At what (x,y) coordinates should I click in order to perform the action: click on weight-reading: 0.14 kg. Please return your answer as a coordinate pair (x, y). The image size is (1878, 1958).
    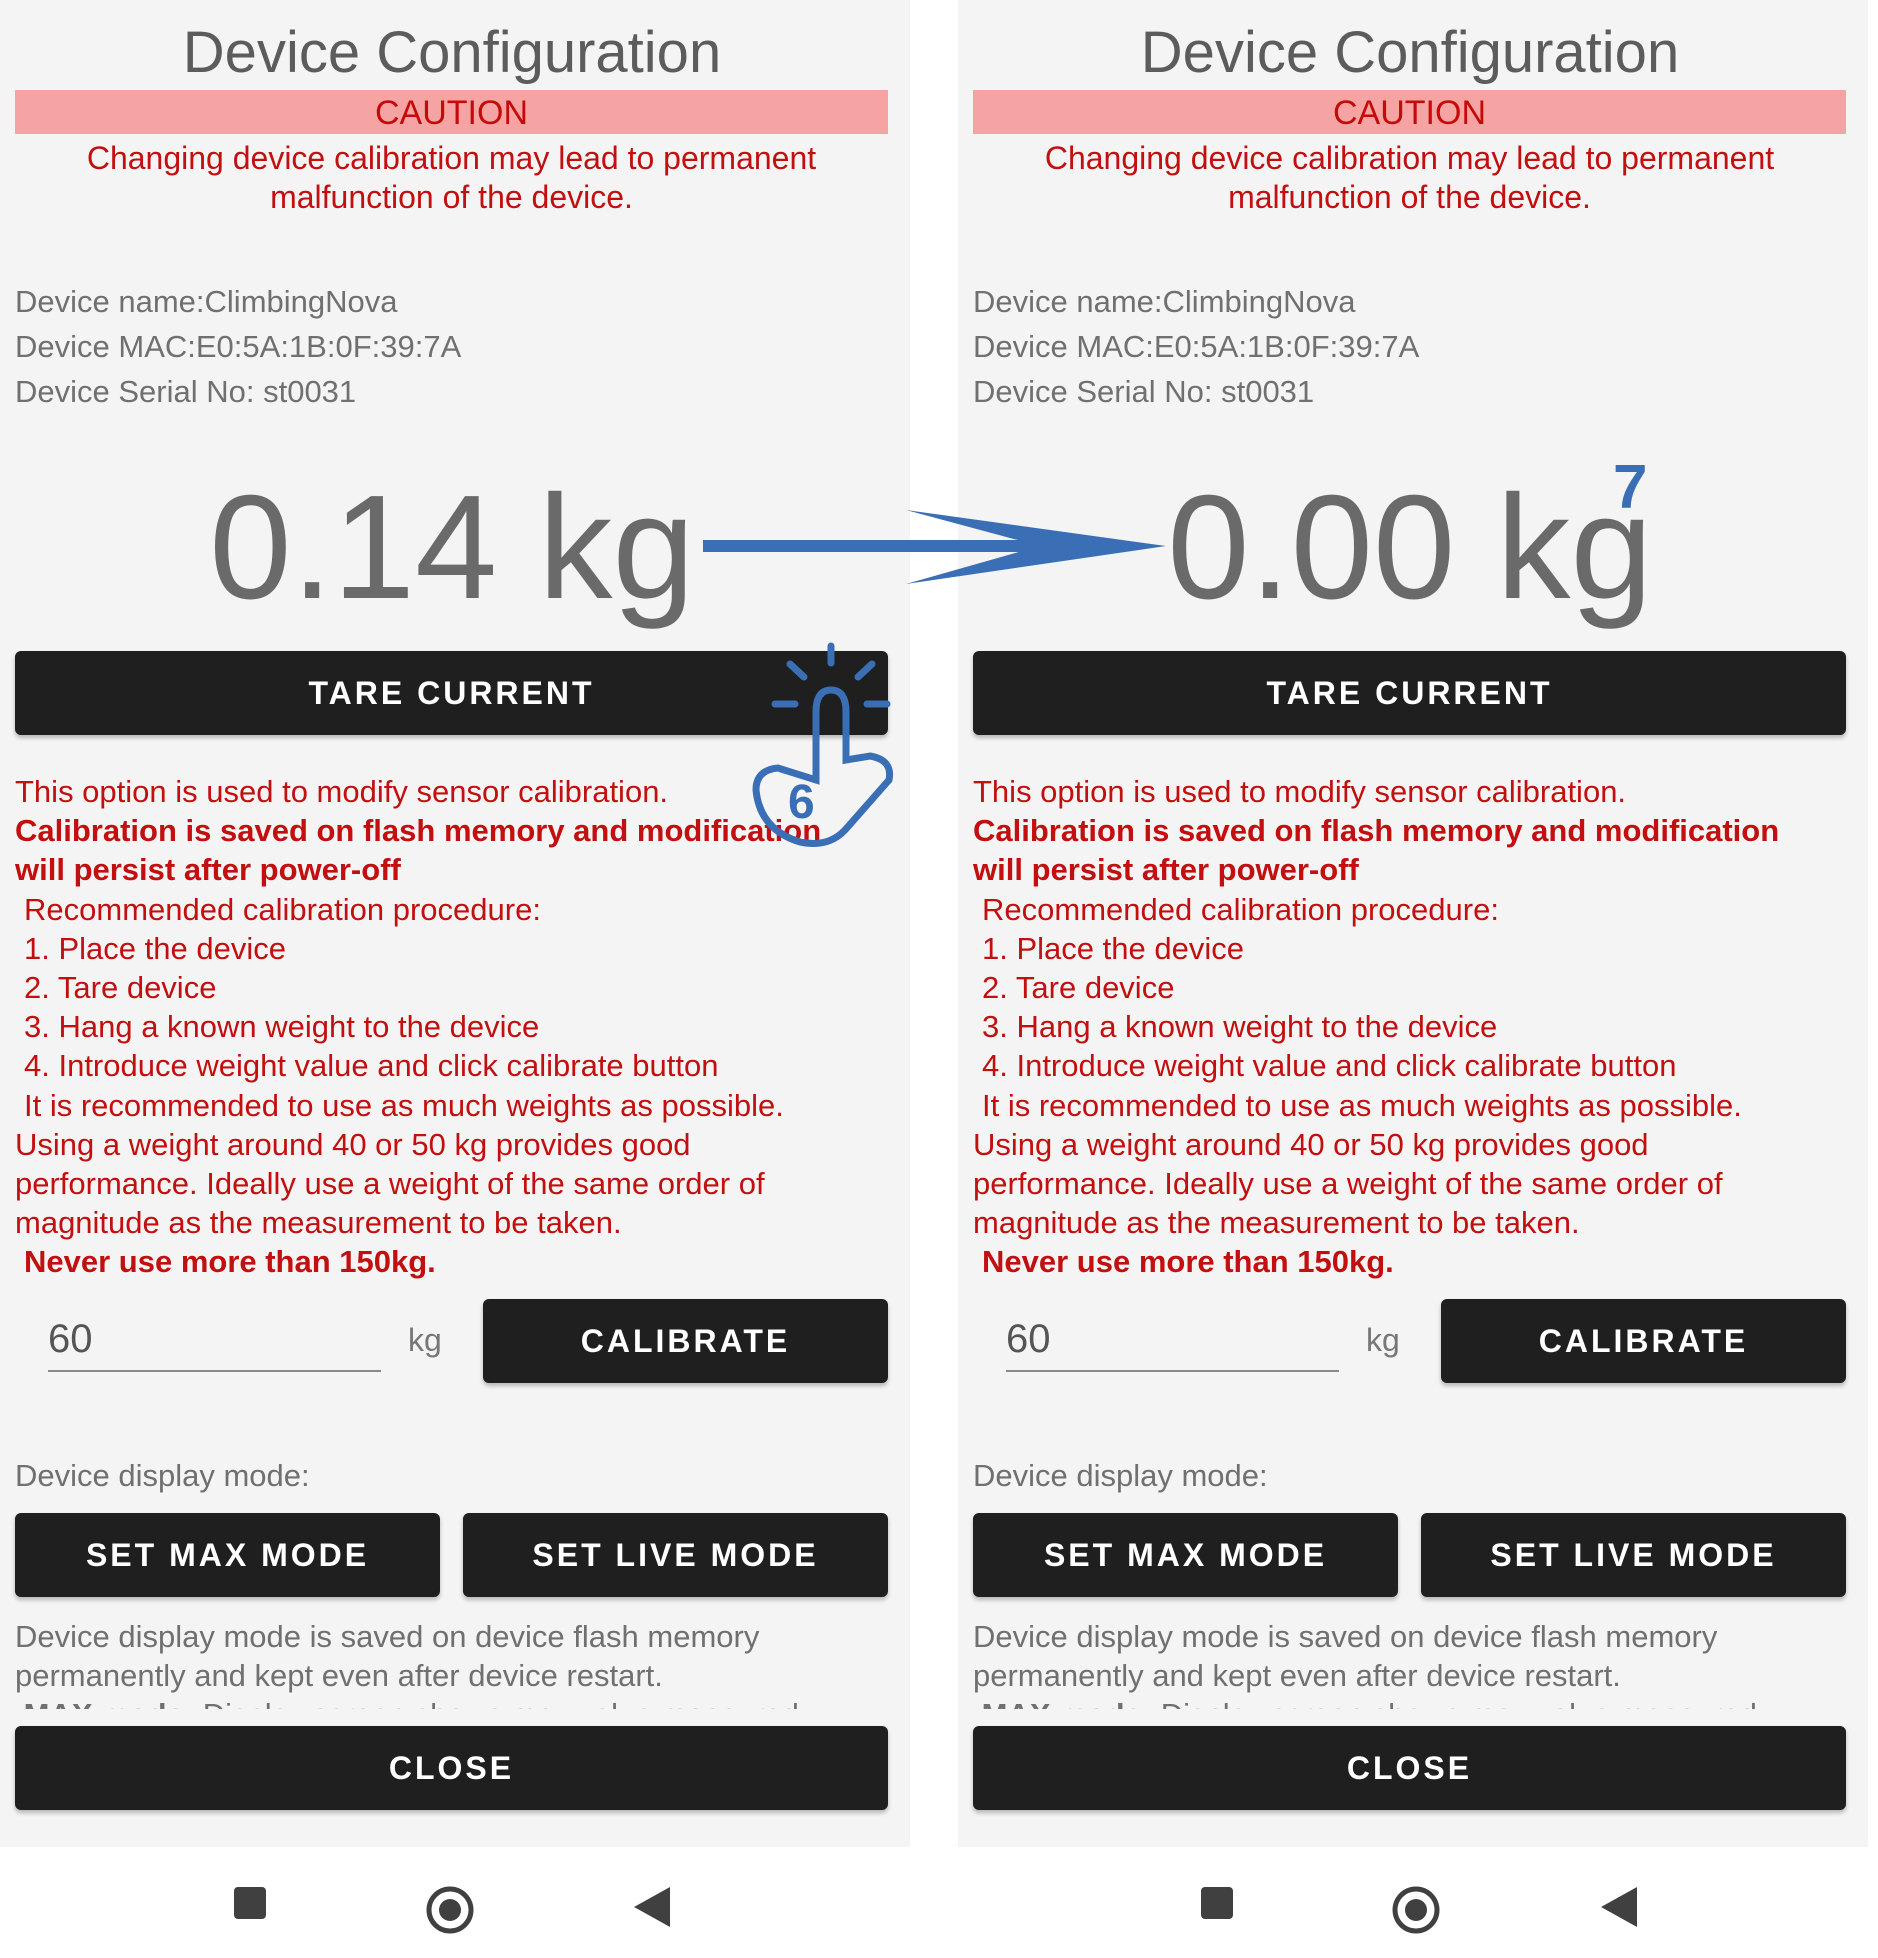
    Looking at the image, I should click on (452, 547).